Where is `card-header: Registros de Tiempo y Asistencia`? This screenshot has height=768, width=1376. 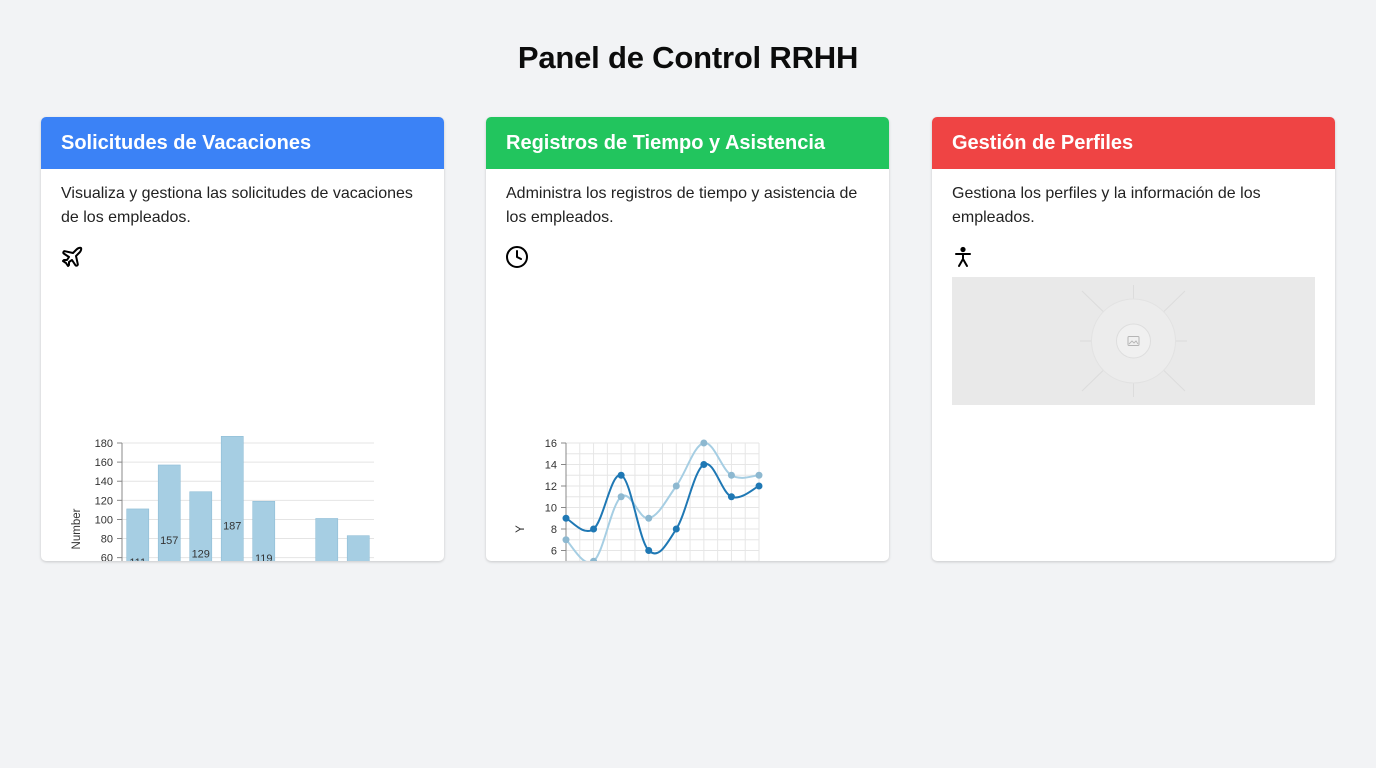 card-header: Registros de Tiempo y Asistencia is located at coordinates (687, 143).